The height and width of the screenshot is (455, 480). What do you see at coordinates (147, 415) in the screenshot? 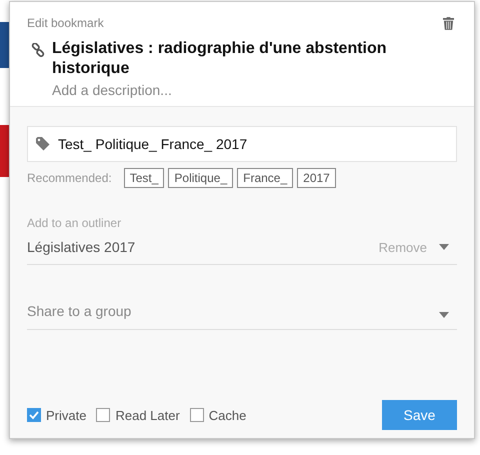
I see `checkbox-label: Read Later` at bounding box center [147, 415].